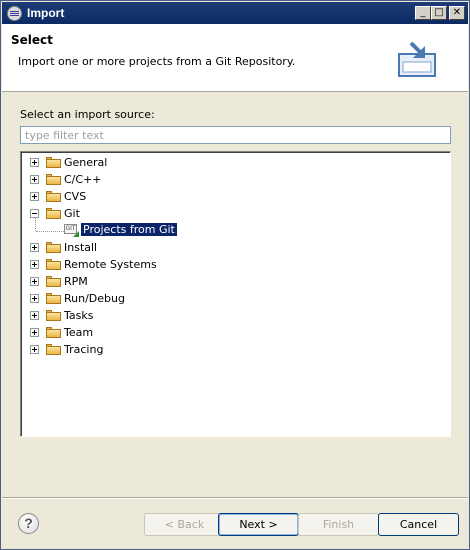  Describe the element at coordinates (84, 349) in the screenshot. I see `tree-item-label: Tracing` at that location.